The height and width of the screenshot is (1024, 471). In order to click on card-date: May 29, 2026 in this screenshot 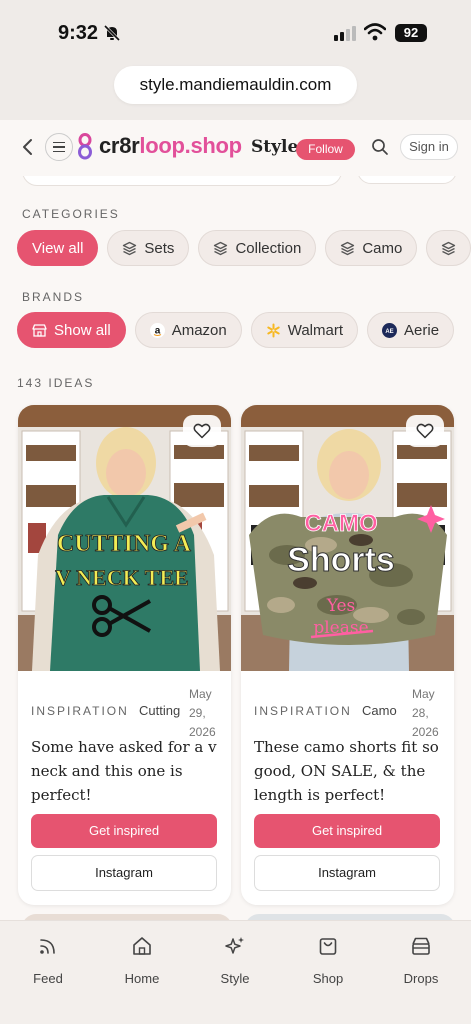, I will do `click(202, 713)`.